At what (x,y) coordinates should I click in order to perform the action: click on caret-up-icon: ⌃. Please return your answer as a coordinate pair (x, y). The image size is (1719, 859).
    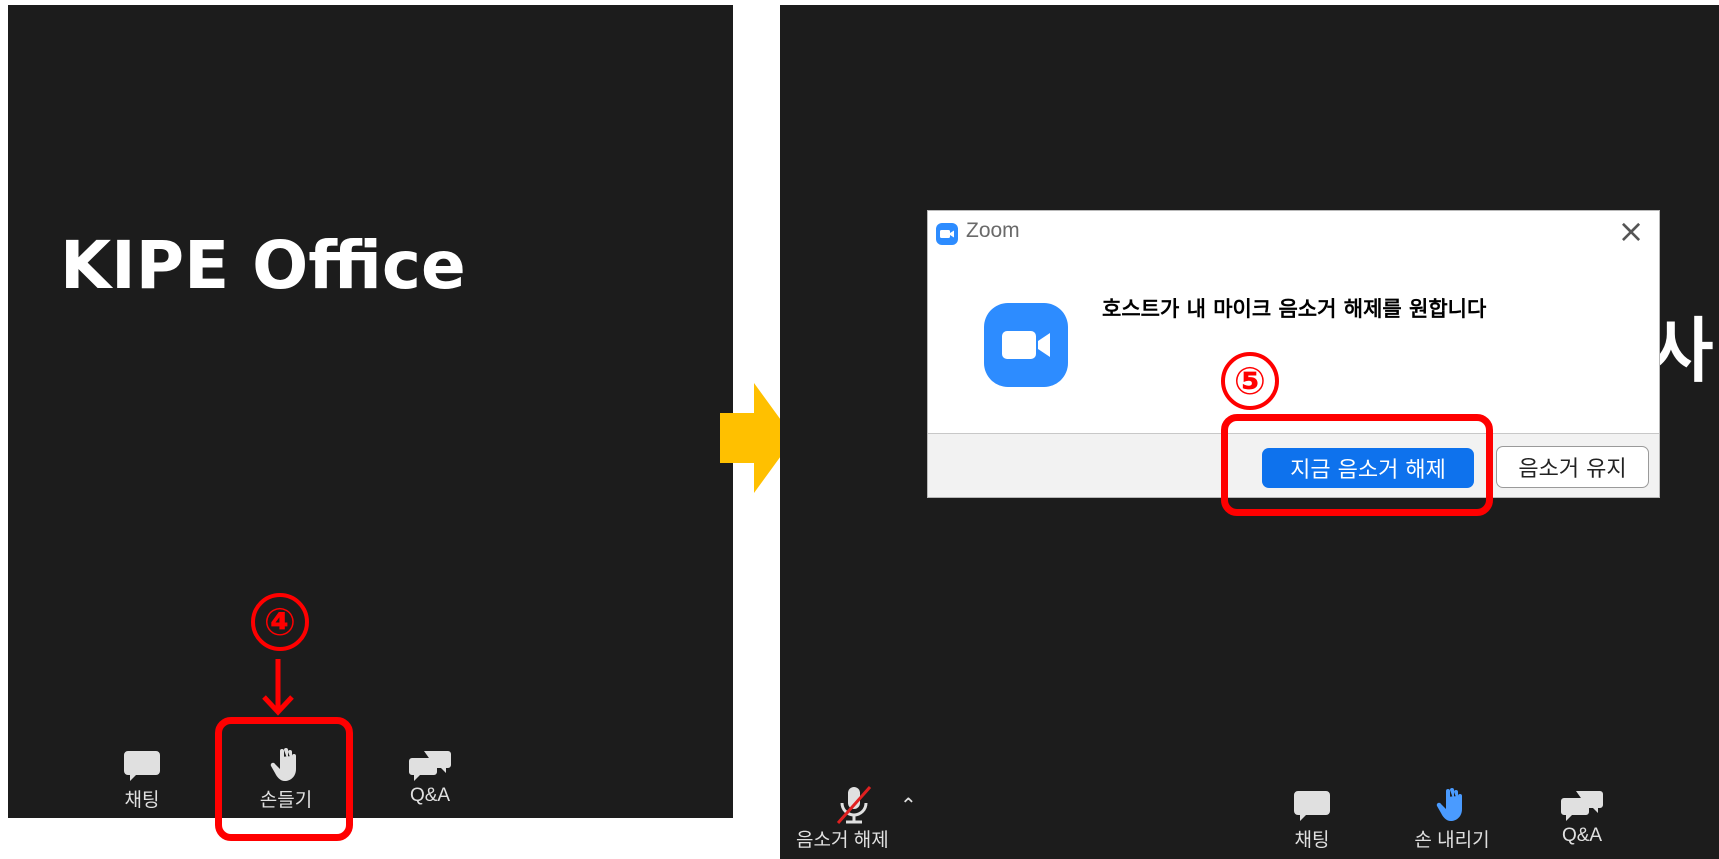
    Looking at the image, I should click on (908, 805).